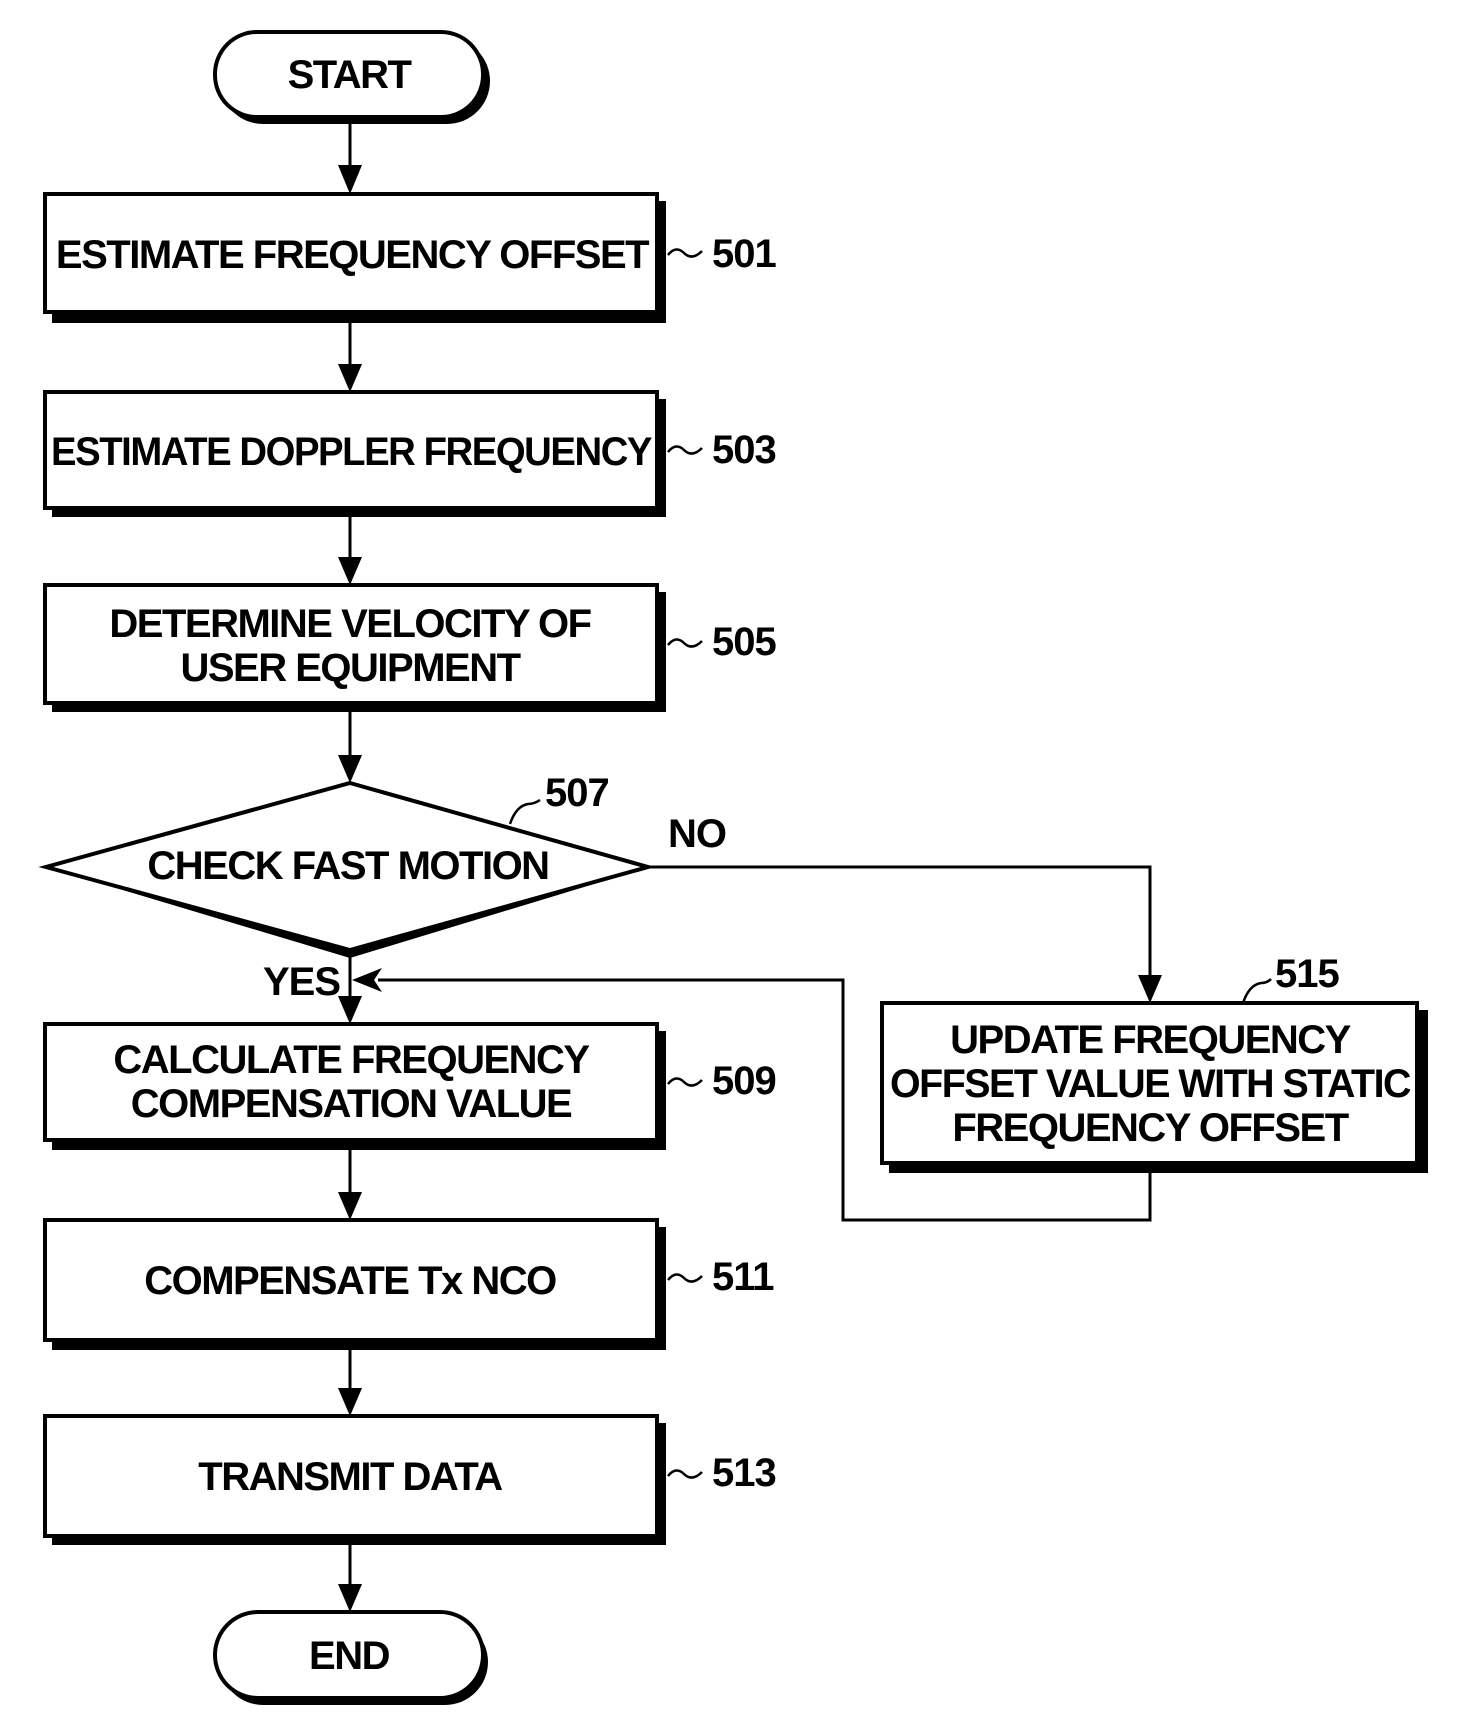 This screenshot has width=1461, height=1728. What do you see at coordinates (1307, 974) in the screenshot?
I see `ref-label-515: 515` at bounding box center [1307, 974].